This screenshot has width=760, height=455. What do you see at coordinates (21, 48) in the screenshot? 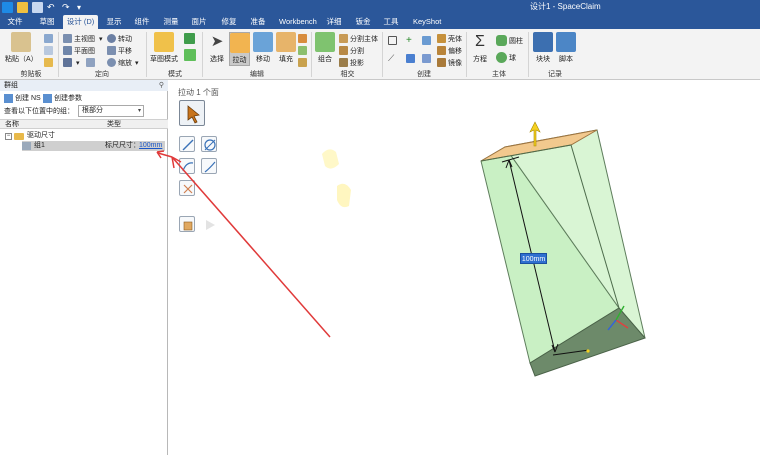
I see `paste-button: 粘贴（A）` at bounding box center [21, 48].